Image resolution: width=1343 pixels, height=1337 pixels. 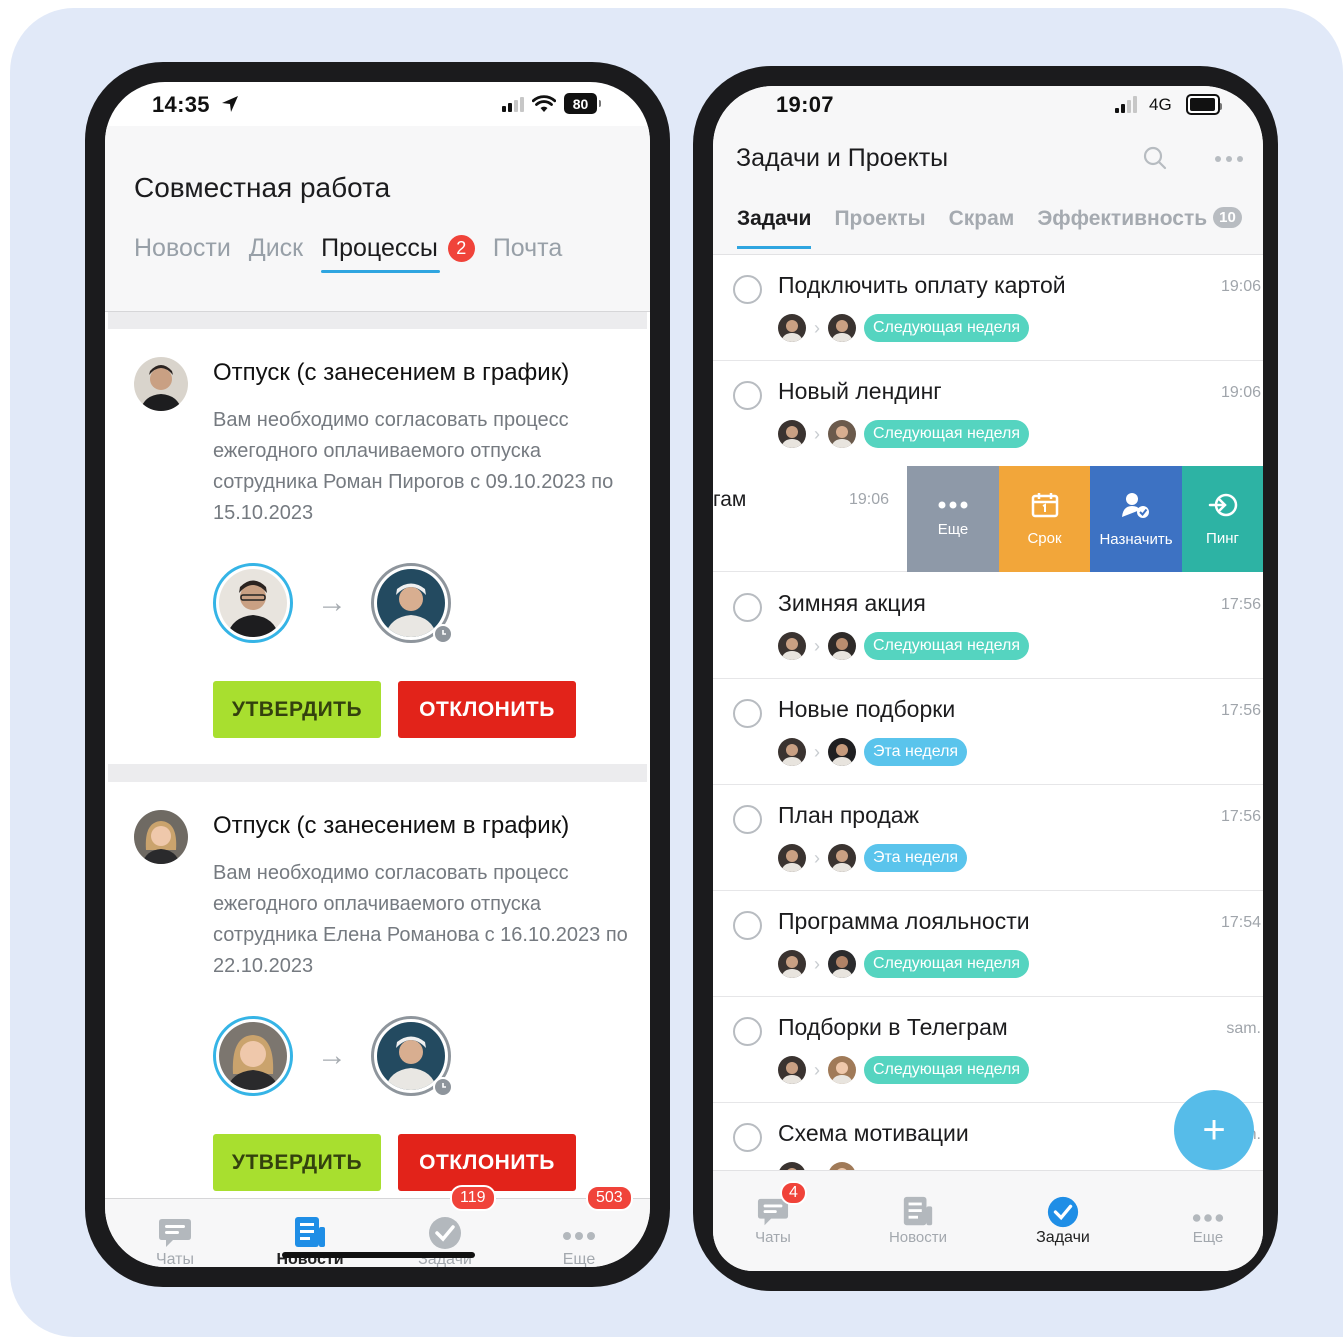 I want to click on wifi-icon, so click(x=544, y=103).